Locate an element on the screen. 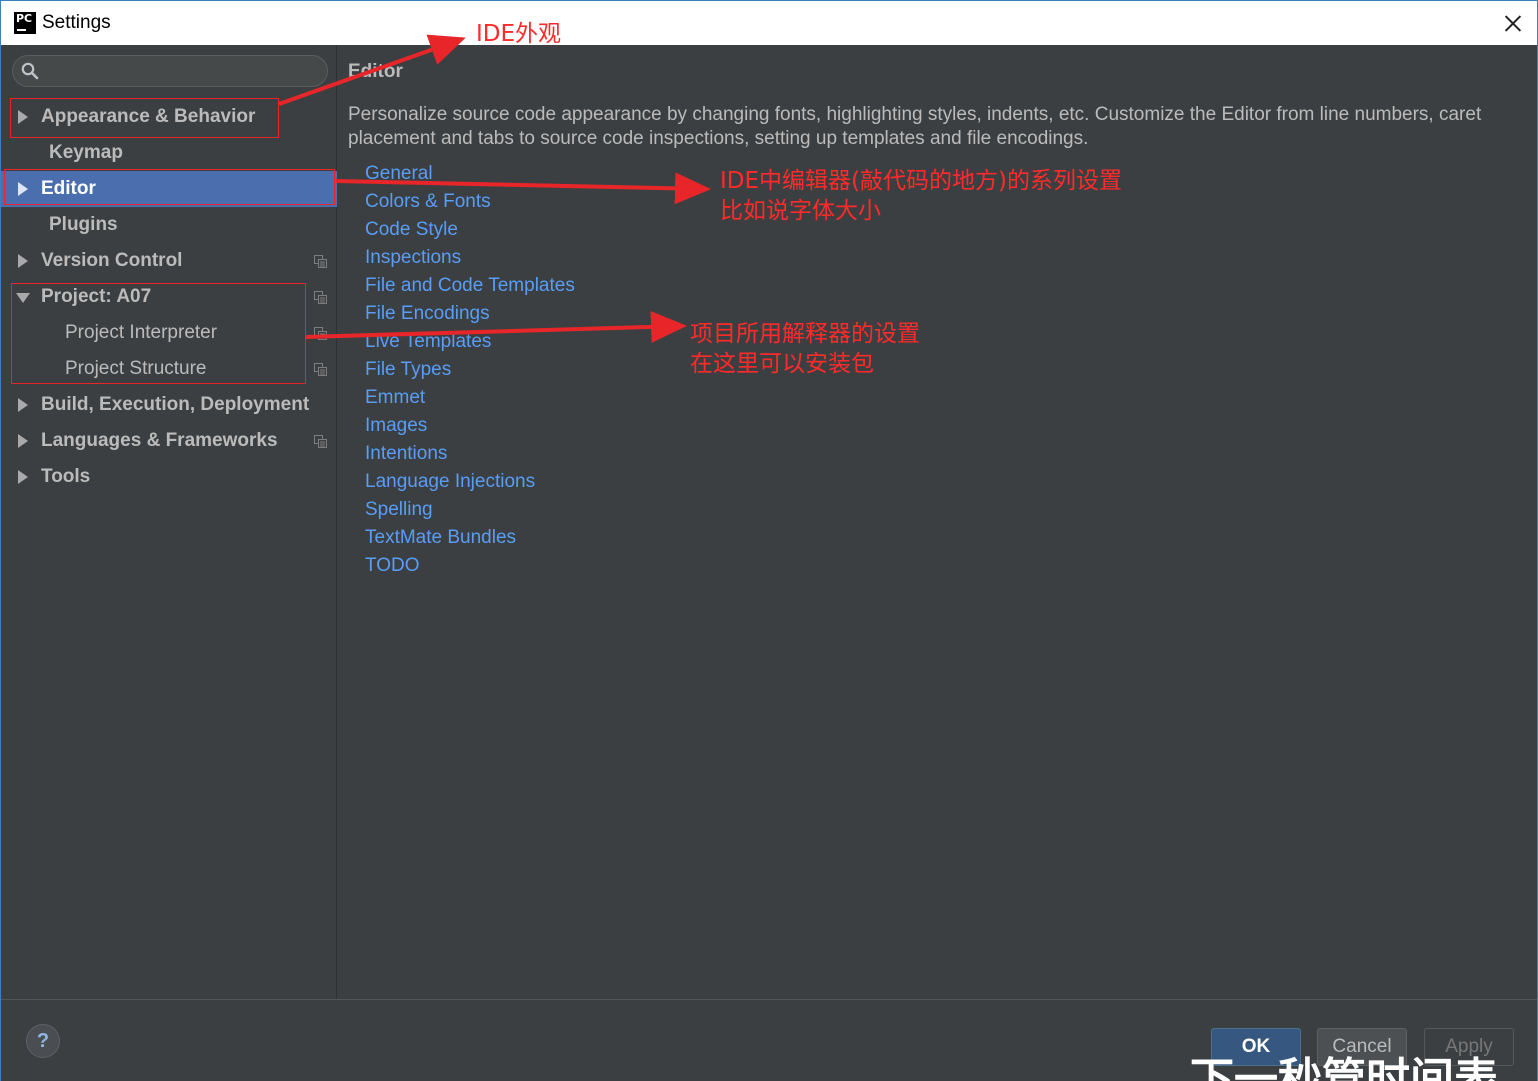 The image size is (1538, 1081). sidebar-item-project-interpreter: Project Interpreter is located at coordinates (169, 333).